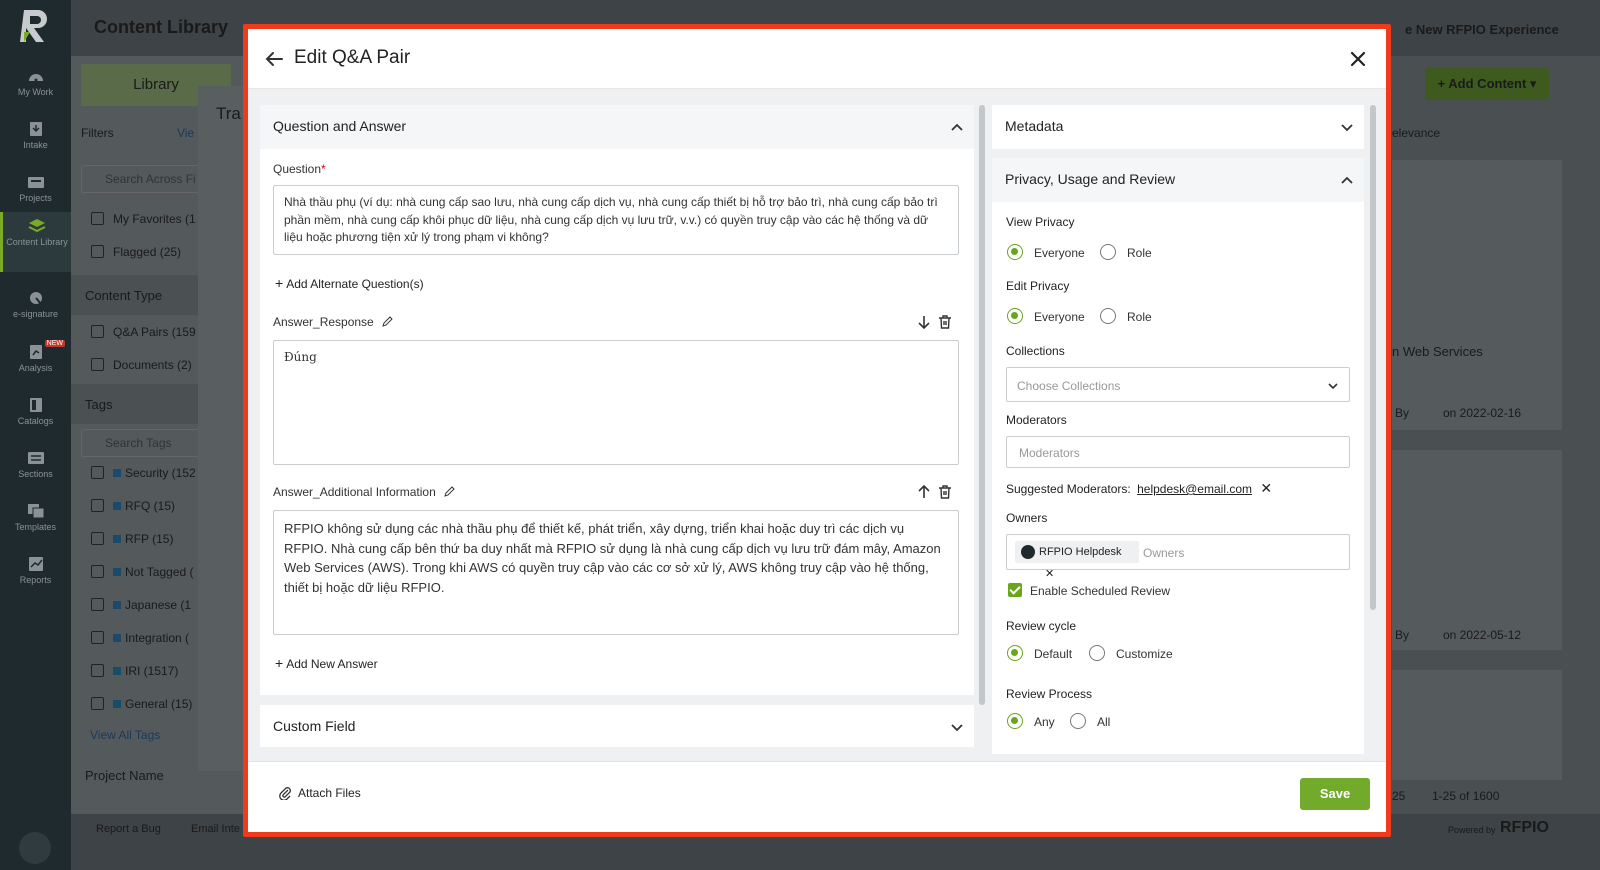  What do you see at coordinates (1015, 653) in the screenshot?
I see `review-cycle-default-radio` at bounding box center [1015, 653].